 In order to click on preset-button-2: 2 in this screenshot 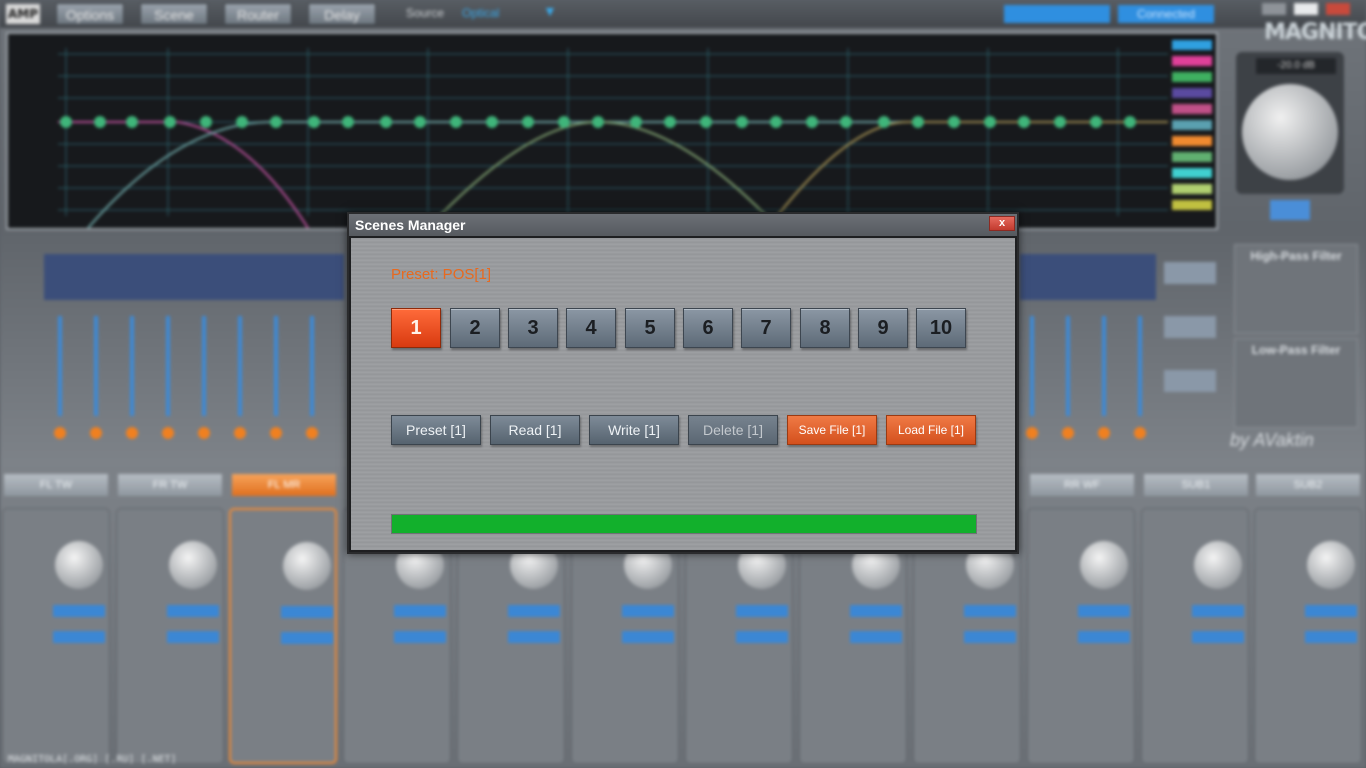, I will do `click(475, 328)`.